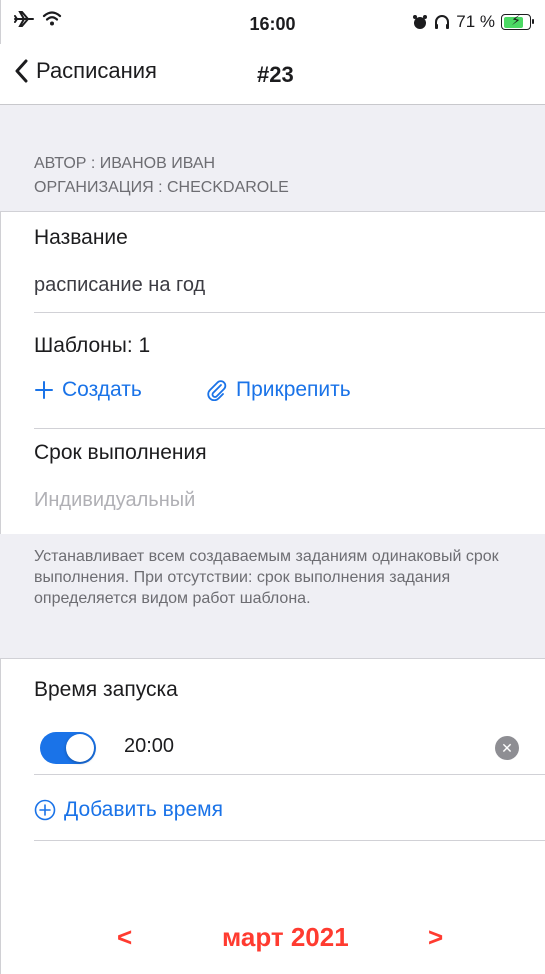 The width and height of the screenshot is (545, 974). Describe the element at coordinates (517, 21) in the screenshot. I see `battery-charging-icon: ⚡` at that location.